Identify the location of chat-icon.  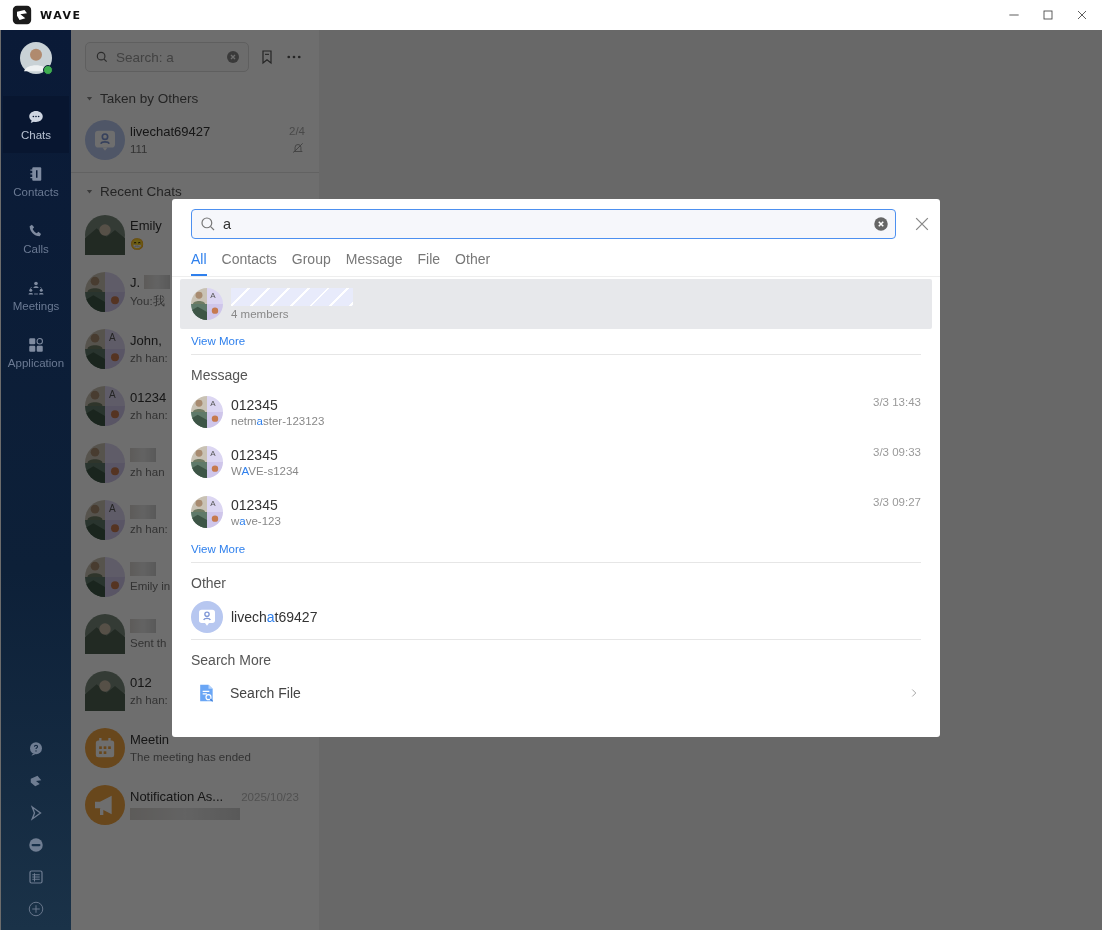
(36, 117).